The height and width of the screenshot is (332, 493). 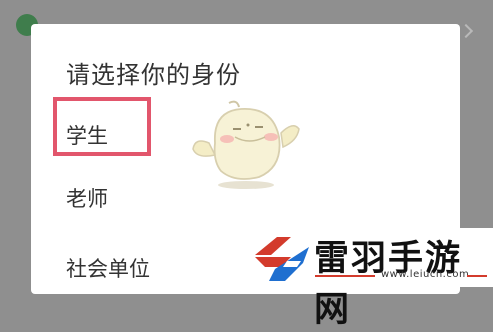 I want to click on brand-logo-icon, so click(x=282, y=259).